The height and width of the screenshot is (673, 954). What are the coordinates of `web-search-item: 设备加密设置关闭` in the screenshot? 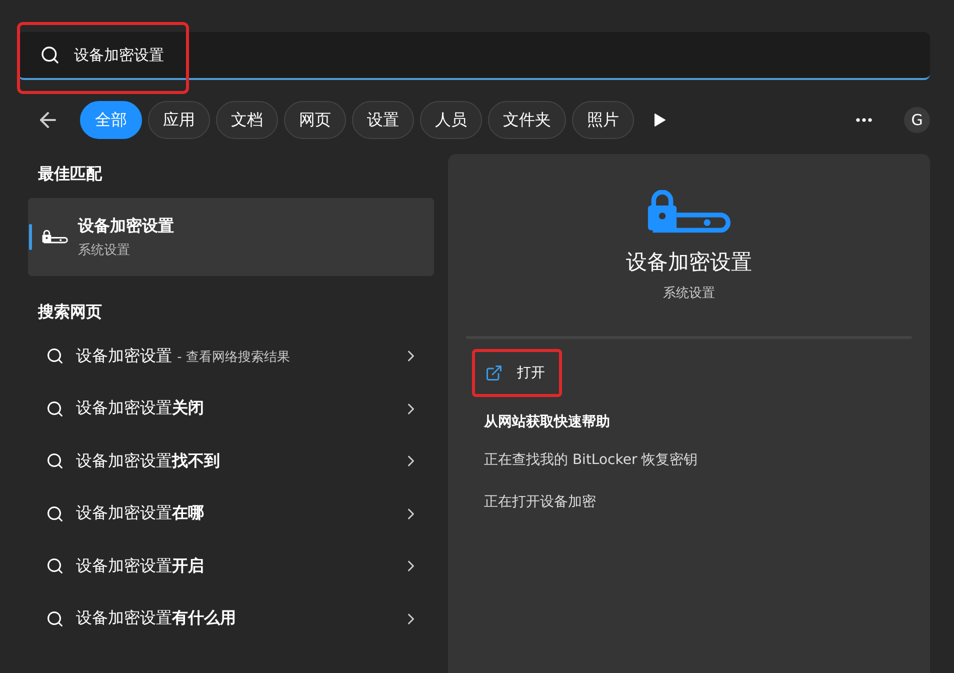 It's located at (231, 408).